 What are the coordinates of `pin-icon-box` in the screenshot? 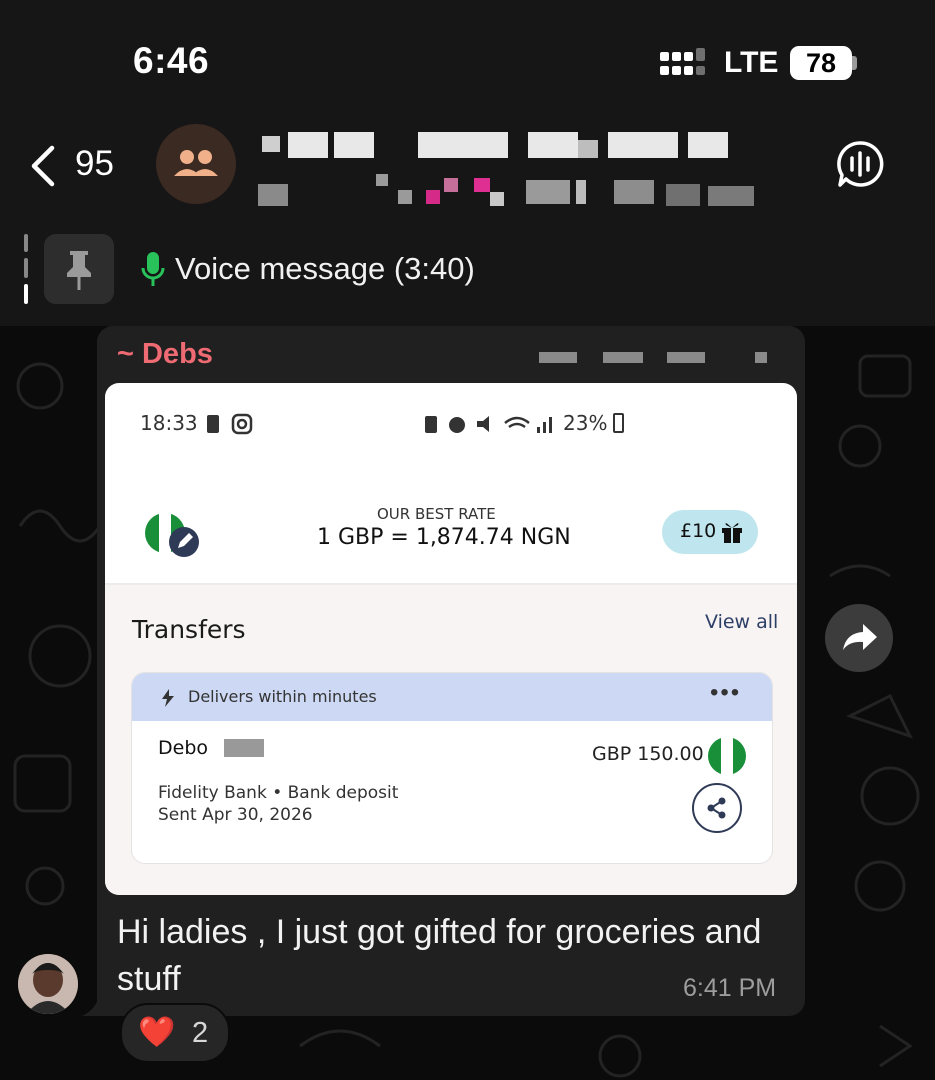 It's located at (79, 269).